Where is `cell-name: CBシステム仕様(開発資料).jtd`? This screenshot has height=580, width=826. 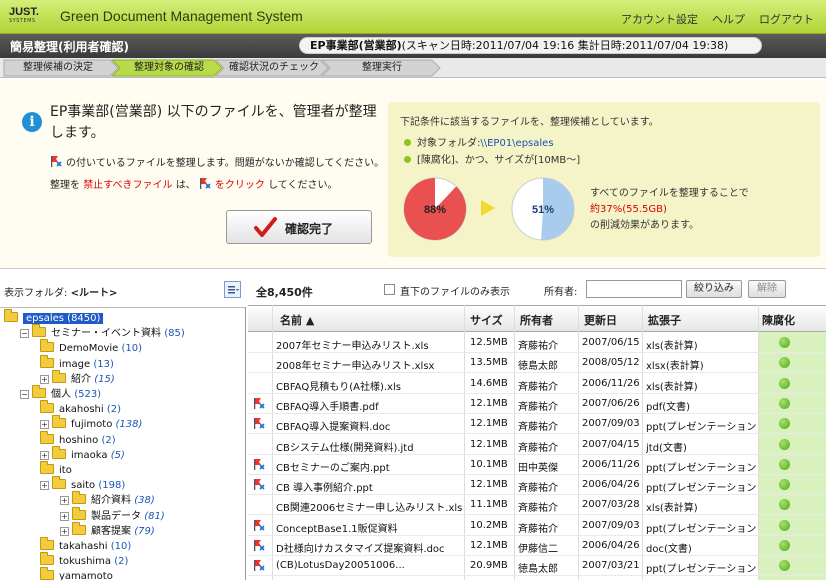
cell-name: CBシステム仕様(開発資料).jtd is located at coordinates (345, 448).